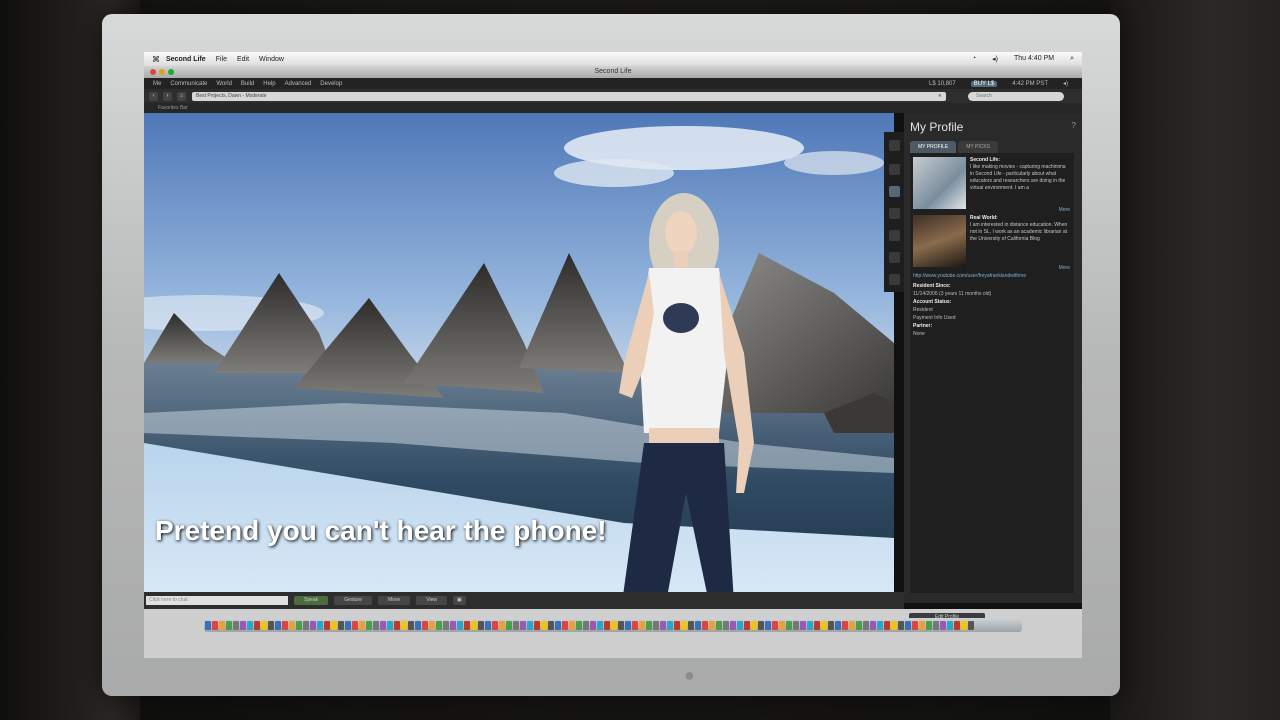 The width and height of the screenshot is (1280, 720). I want to click on sl-menu-help: Help, so click(269, 84).